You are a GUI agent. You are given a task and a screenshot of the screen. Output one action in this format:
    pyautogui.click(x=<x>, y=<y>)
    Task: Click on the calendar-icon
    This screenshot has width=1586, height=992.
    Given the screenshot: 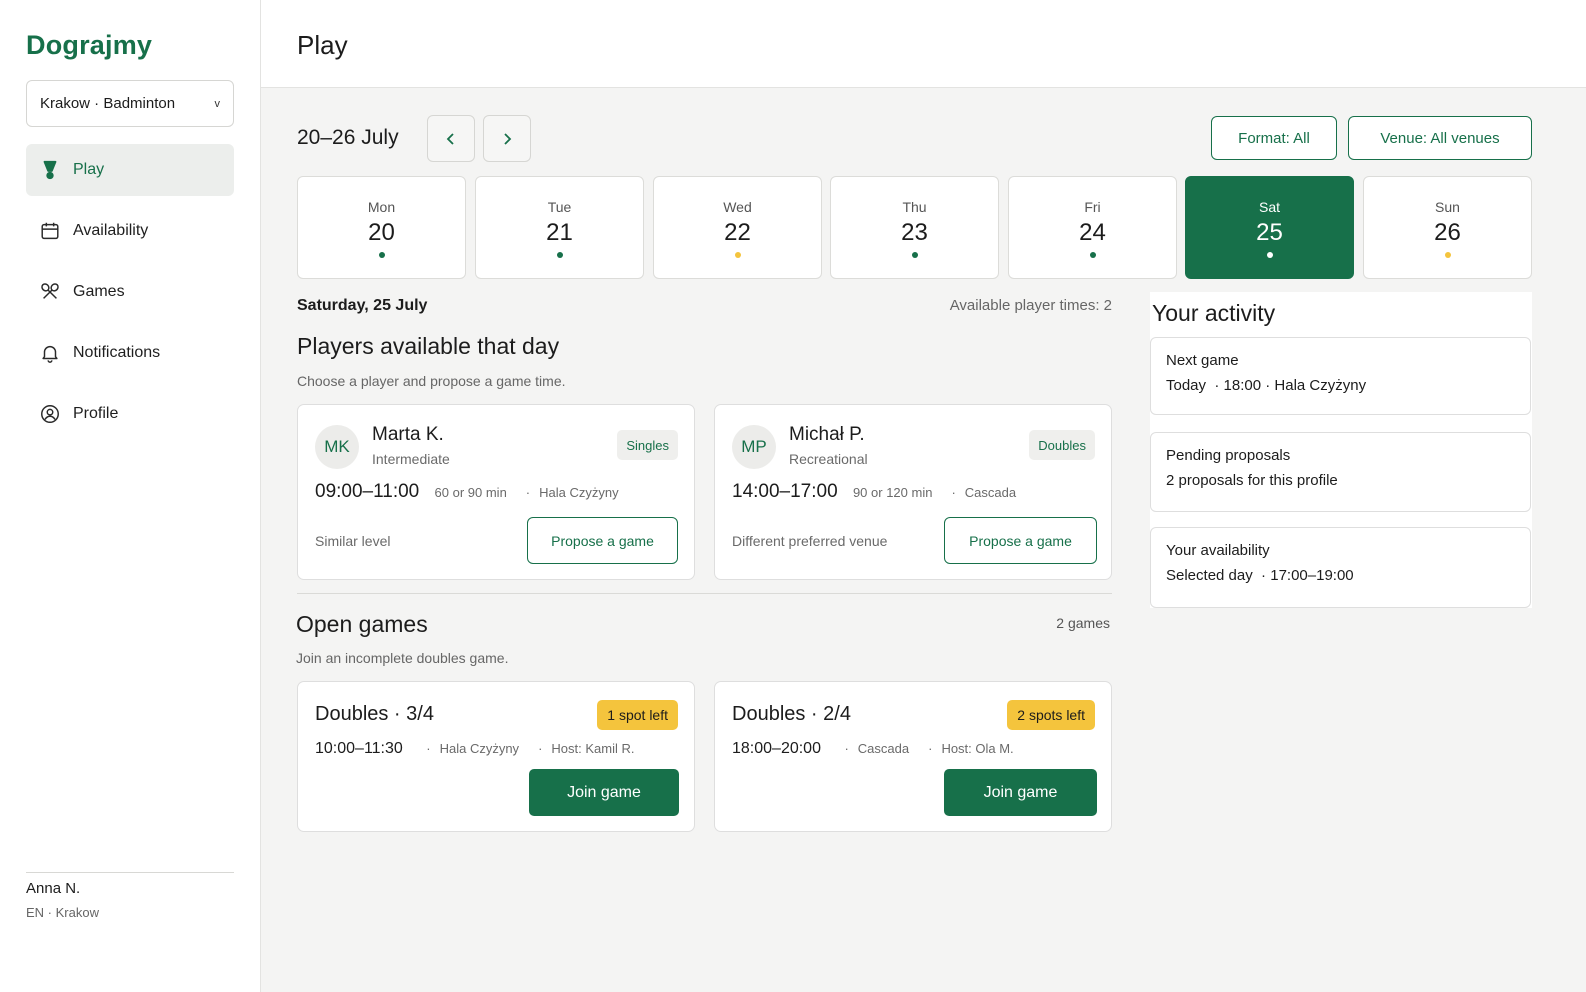 What is the action you would take?
    pyautogui.click(x=50, y=231)
    